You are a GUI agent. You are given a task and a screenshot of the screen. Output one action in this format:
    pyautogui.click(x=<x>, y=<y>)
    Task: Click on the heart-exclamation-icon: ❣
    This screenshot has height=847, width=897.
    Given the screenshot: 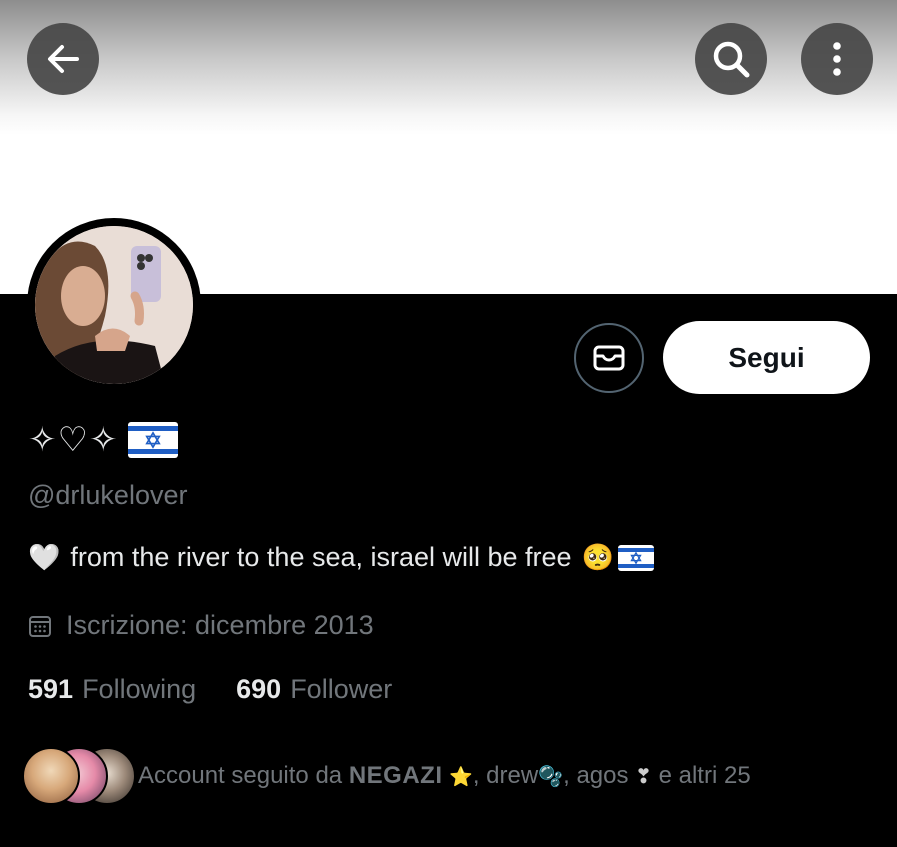 What is the action you would take?
    pyautogui.click(x=643, y=777)
    